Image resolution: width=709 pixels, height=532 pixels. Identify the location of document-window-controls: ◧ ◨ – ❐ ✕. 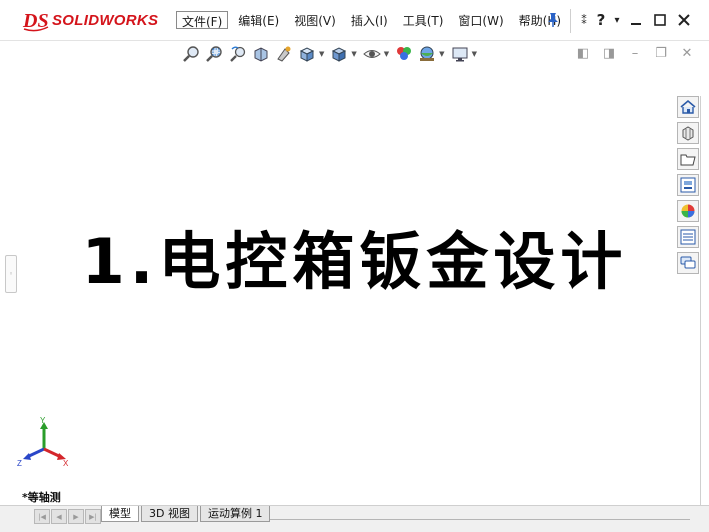
(639, 53).